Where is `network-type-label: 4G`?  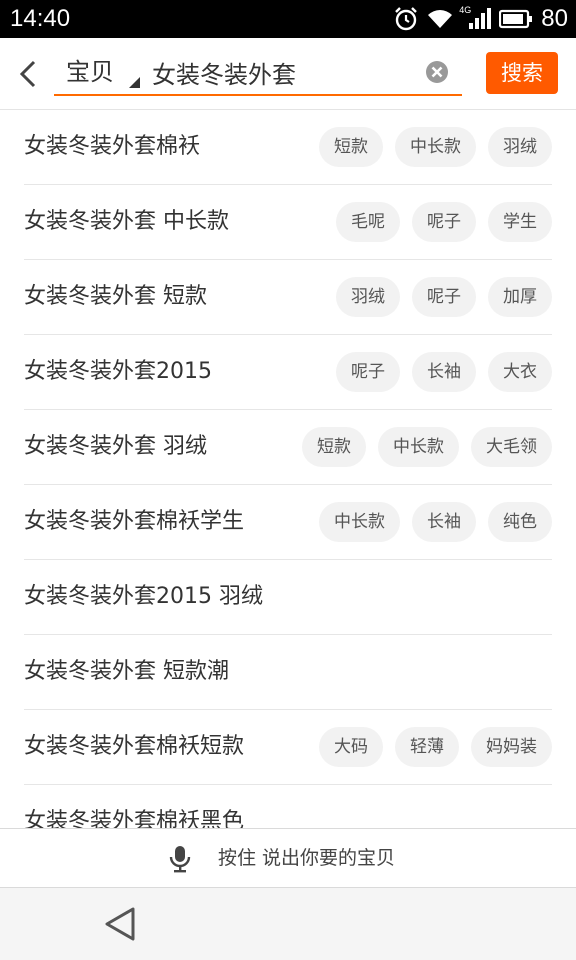 network-type-label: 4G is located at coordinates (465, 10).